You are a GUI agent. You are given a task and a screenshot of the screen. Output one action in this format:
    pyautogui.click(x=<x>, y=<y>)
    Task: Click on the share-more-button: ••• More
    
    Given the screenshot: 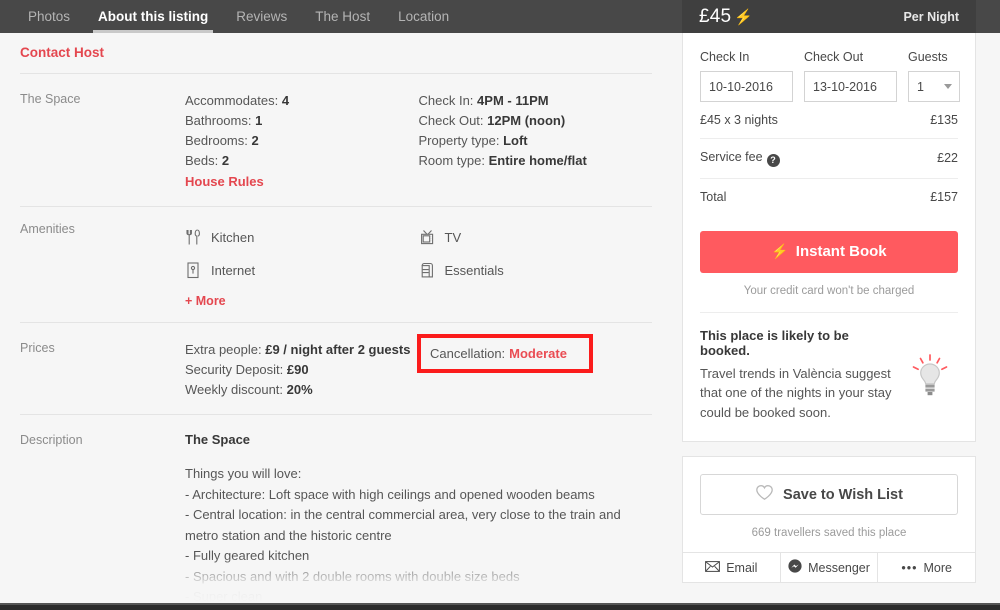 What is the action you would take?
    pyautogui.click(x=927, y=567)
    